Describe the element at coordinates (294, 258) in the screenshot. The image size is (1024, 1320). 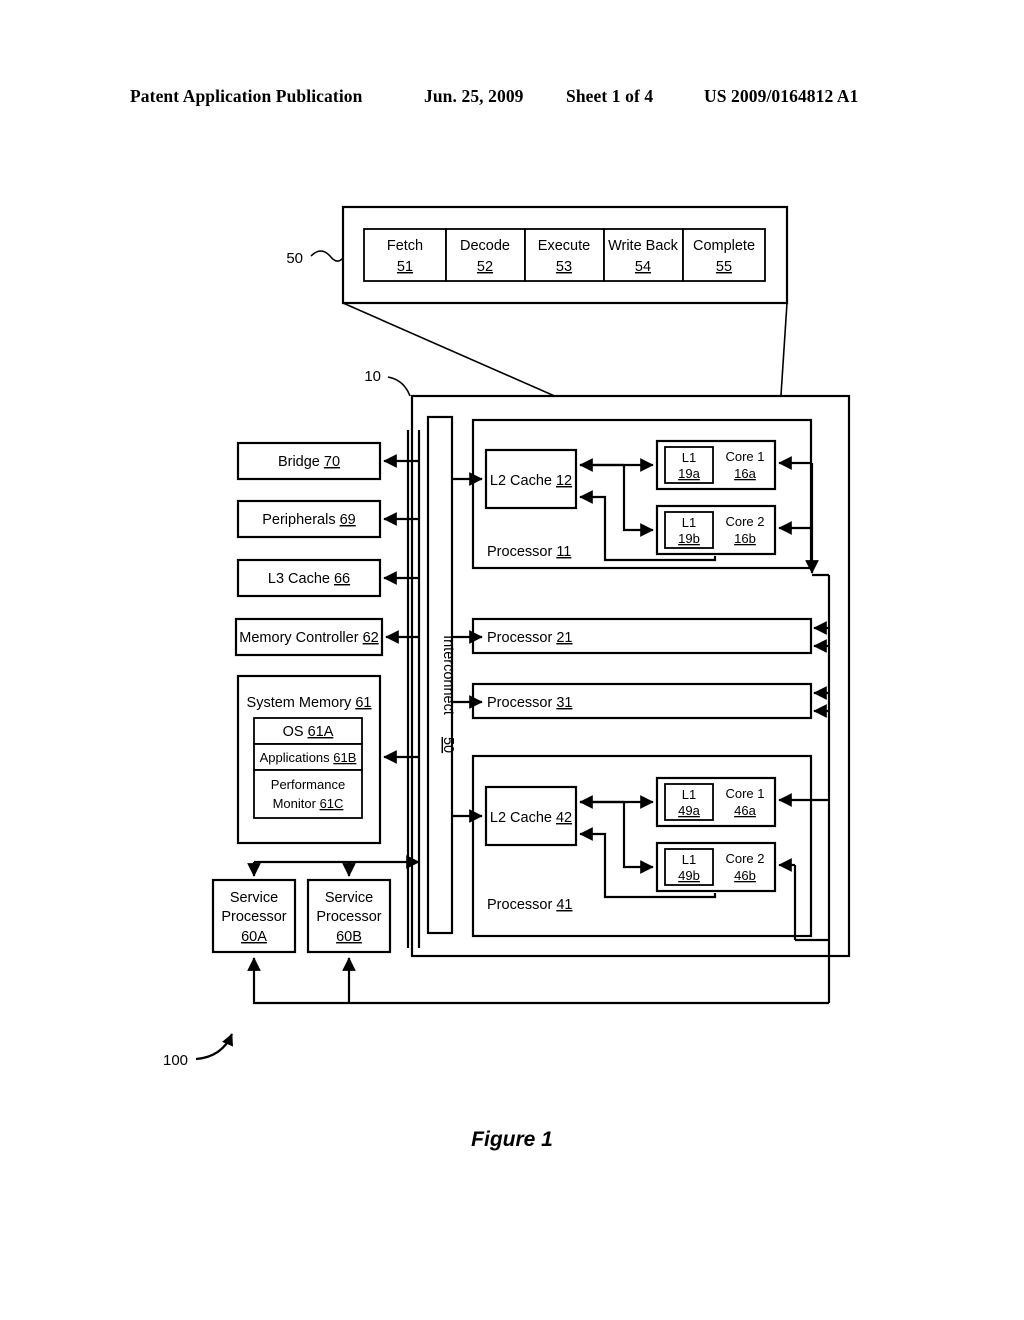
I see `pipeline-reference-numeral: 50` at that location.